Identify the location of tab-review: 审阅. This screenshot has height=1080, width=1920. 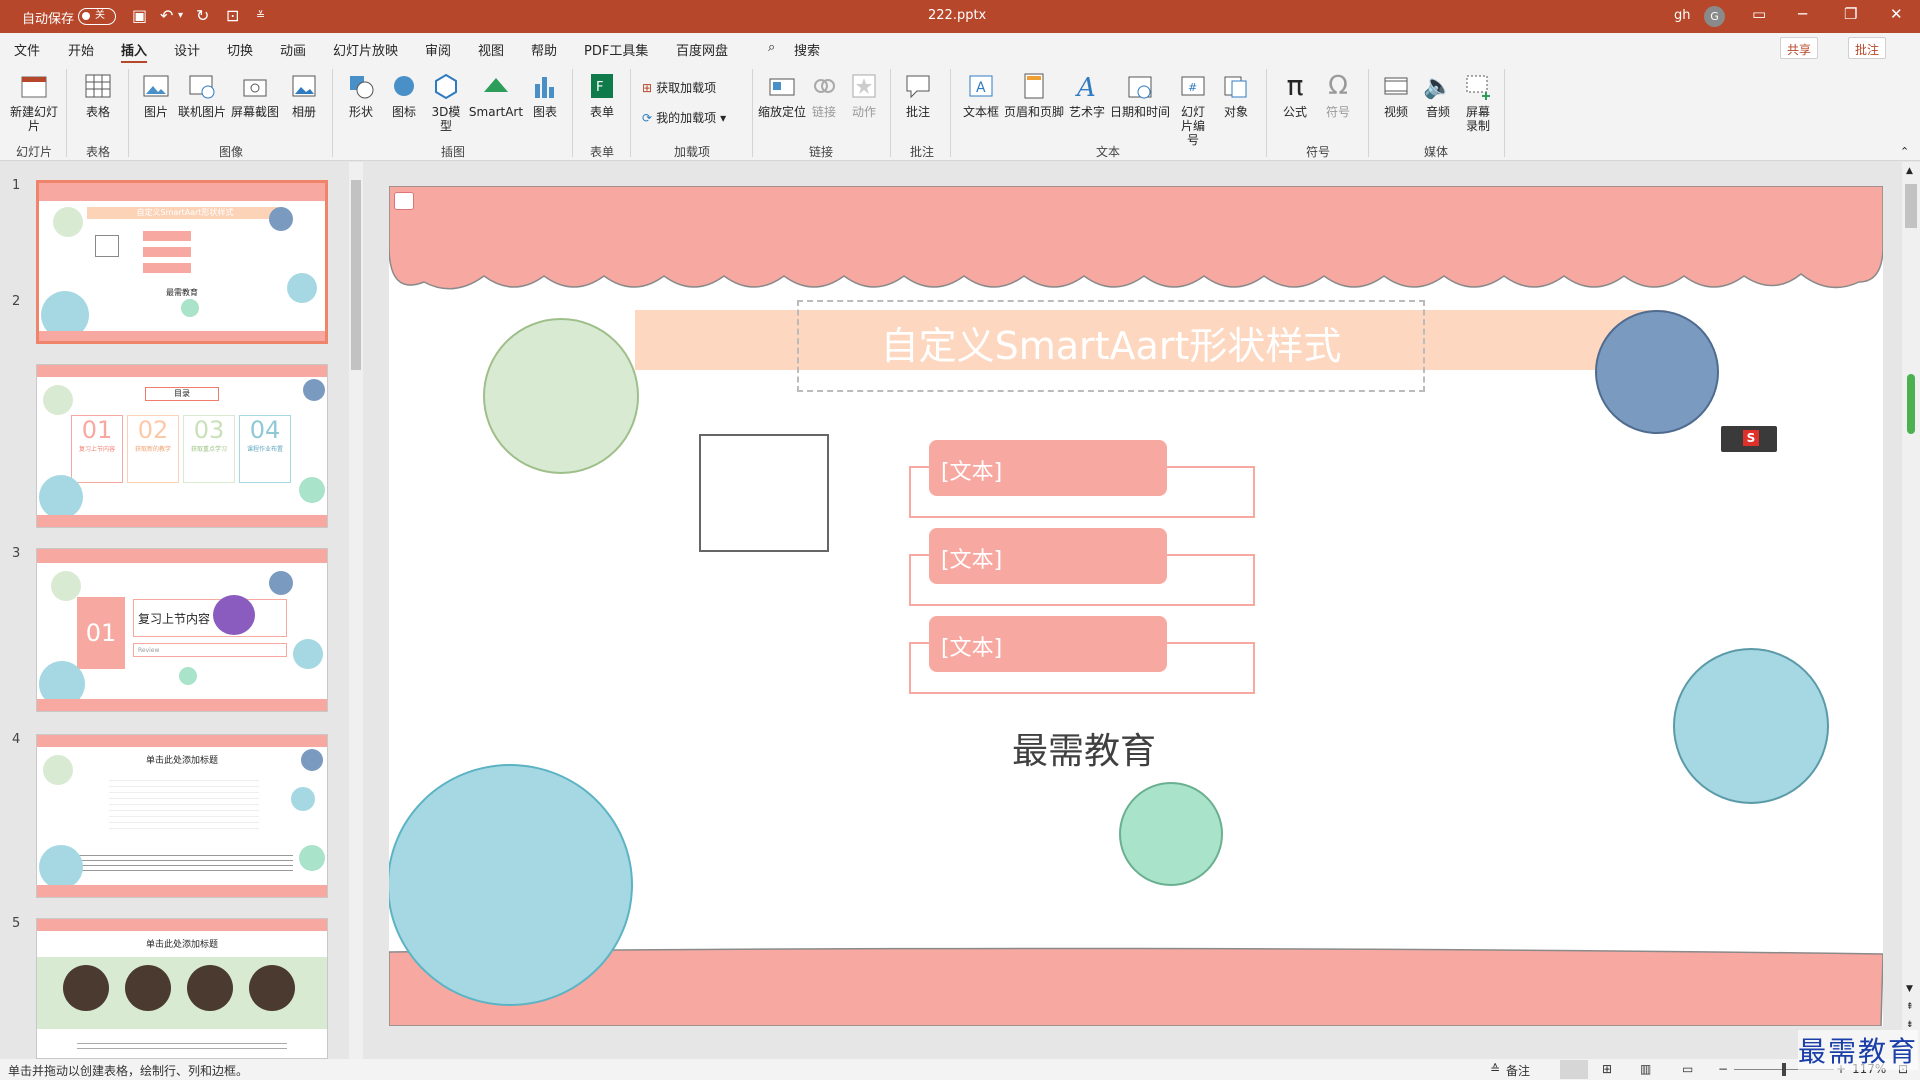
(438, 49).